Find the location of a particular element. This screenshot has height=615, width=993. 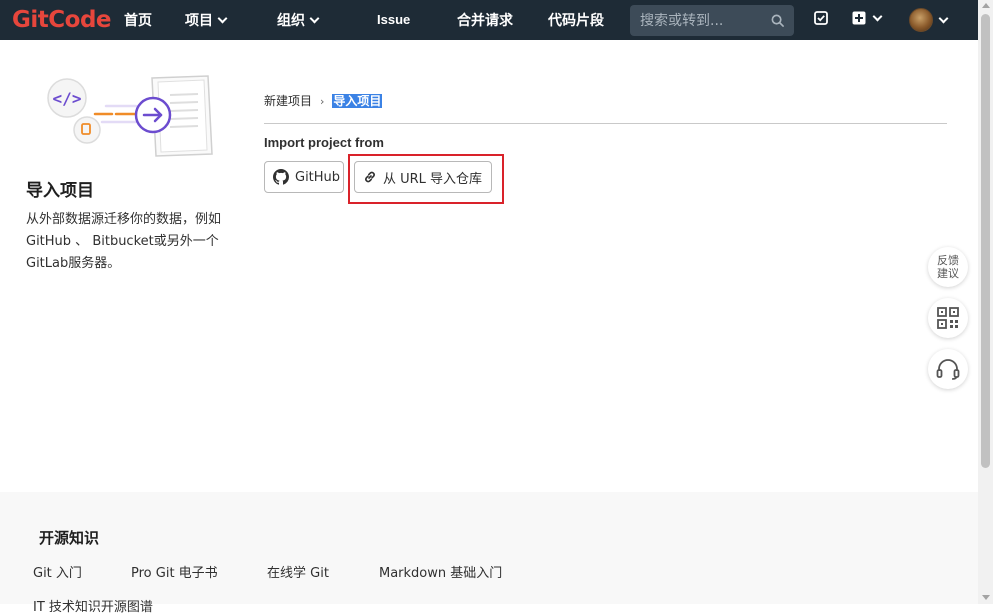

nav-groups: 组织 is located at coordinates (298, 20).